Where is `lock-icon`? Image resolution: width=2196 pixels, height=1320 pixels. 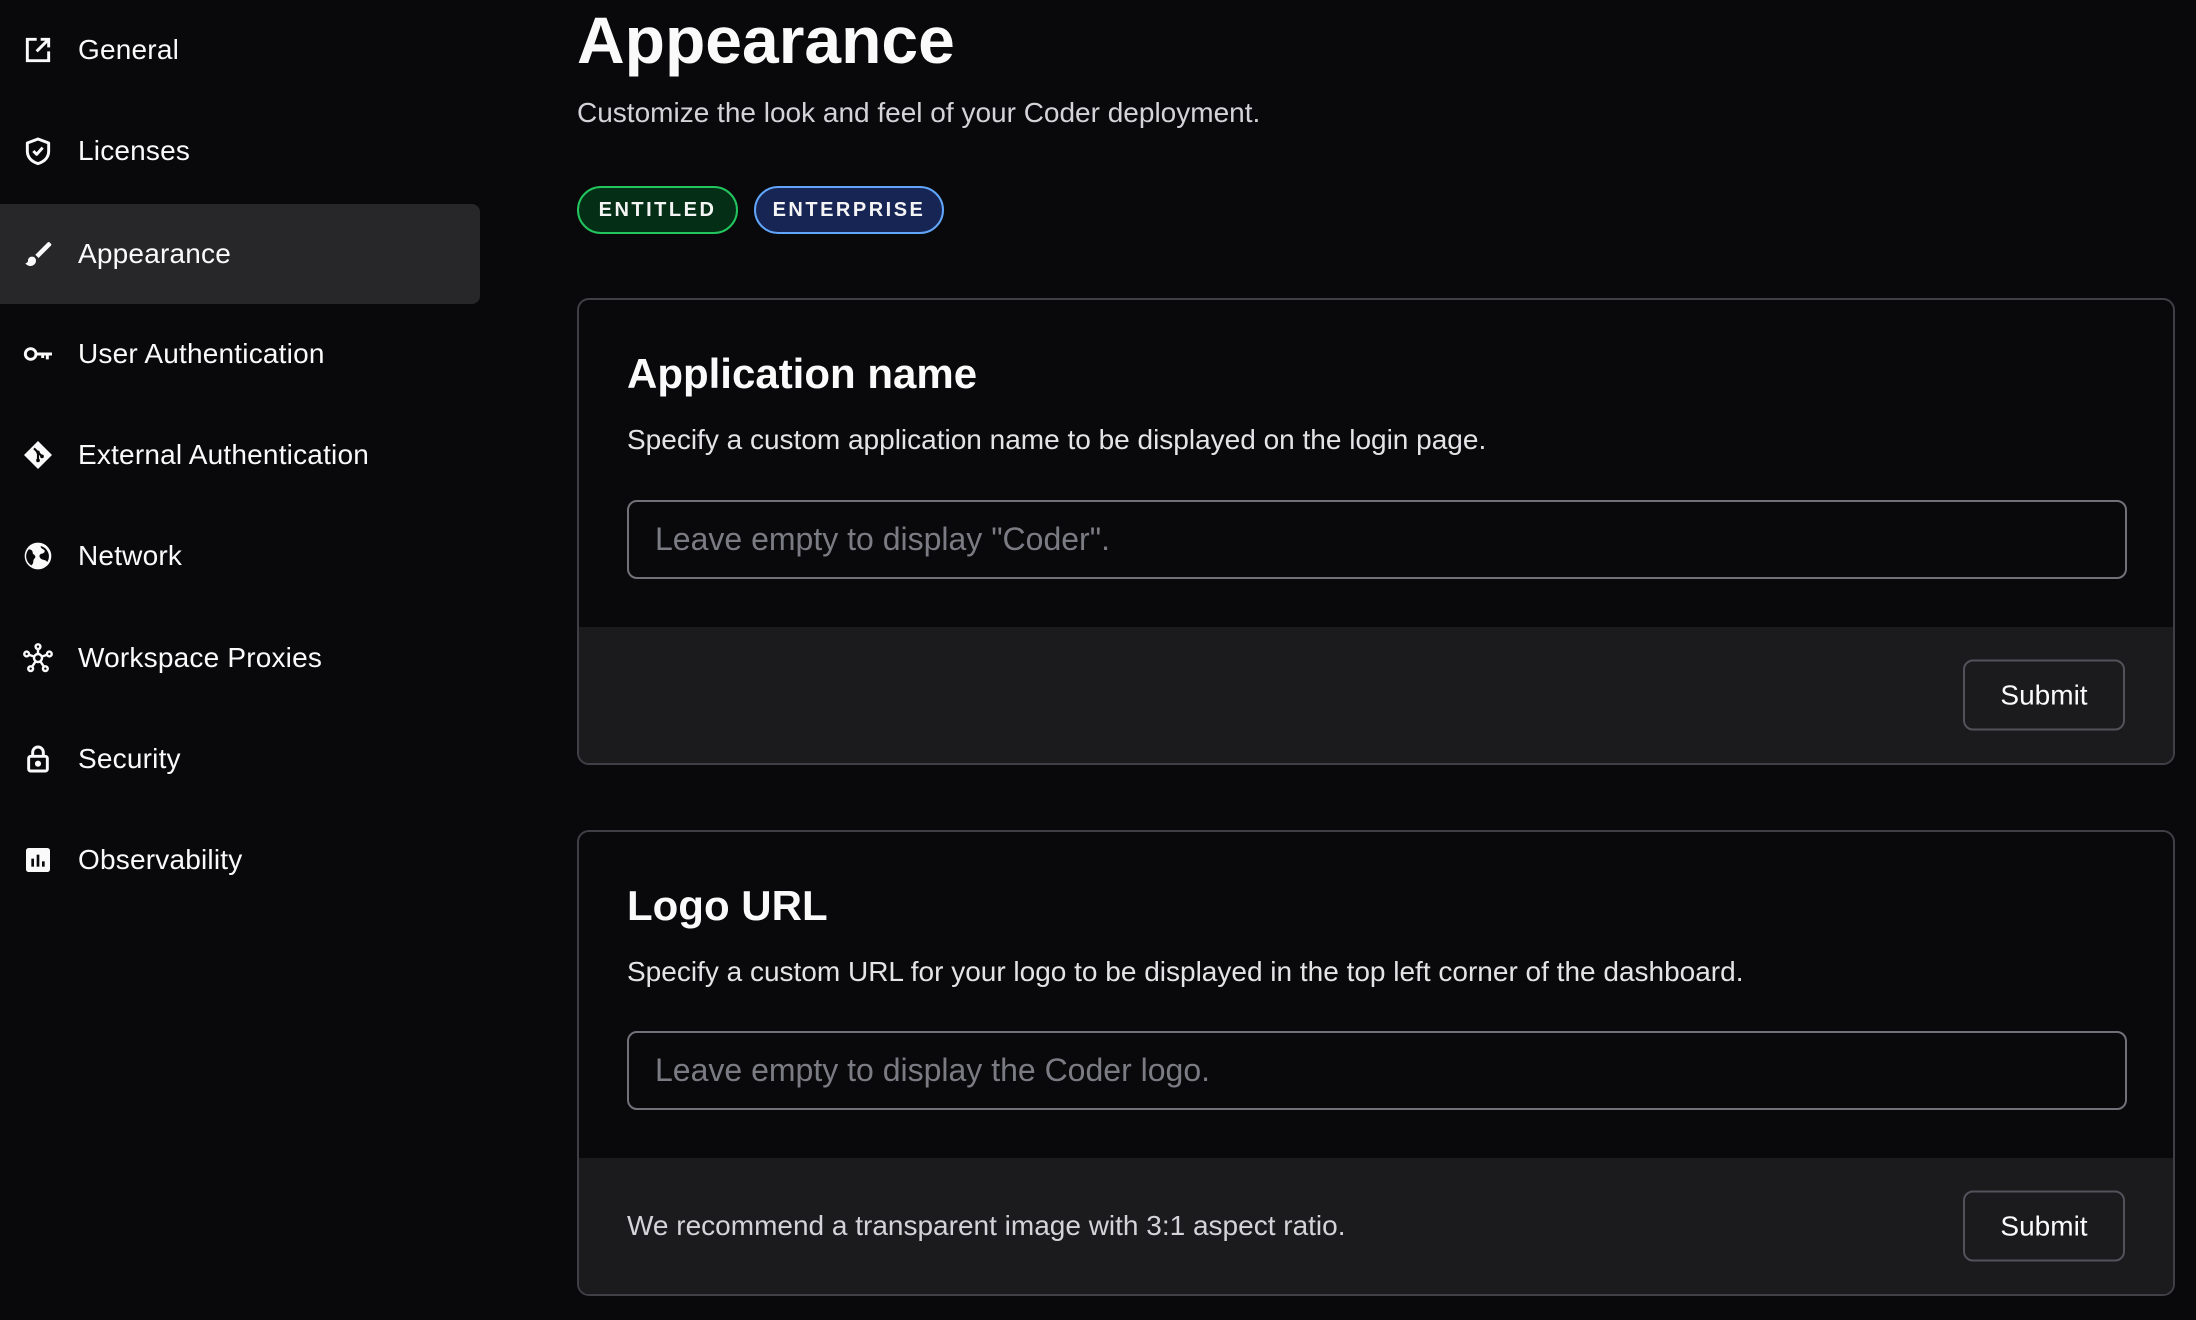
lock-icon is located at coordinates (38, 759).